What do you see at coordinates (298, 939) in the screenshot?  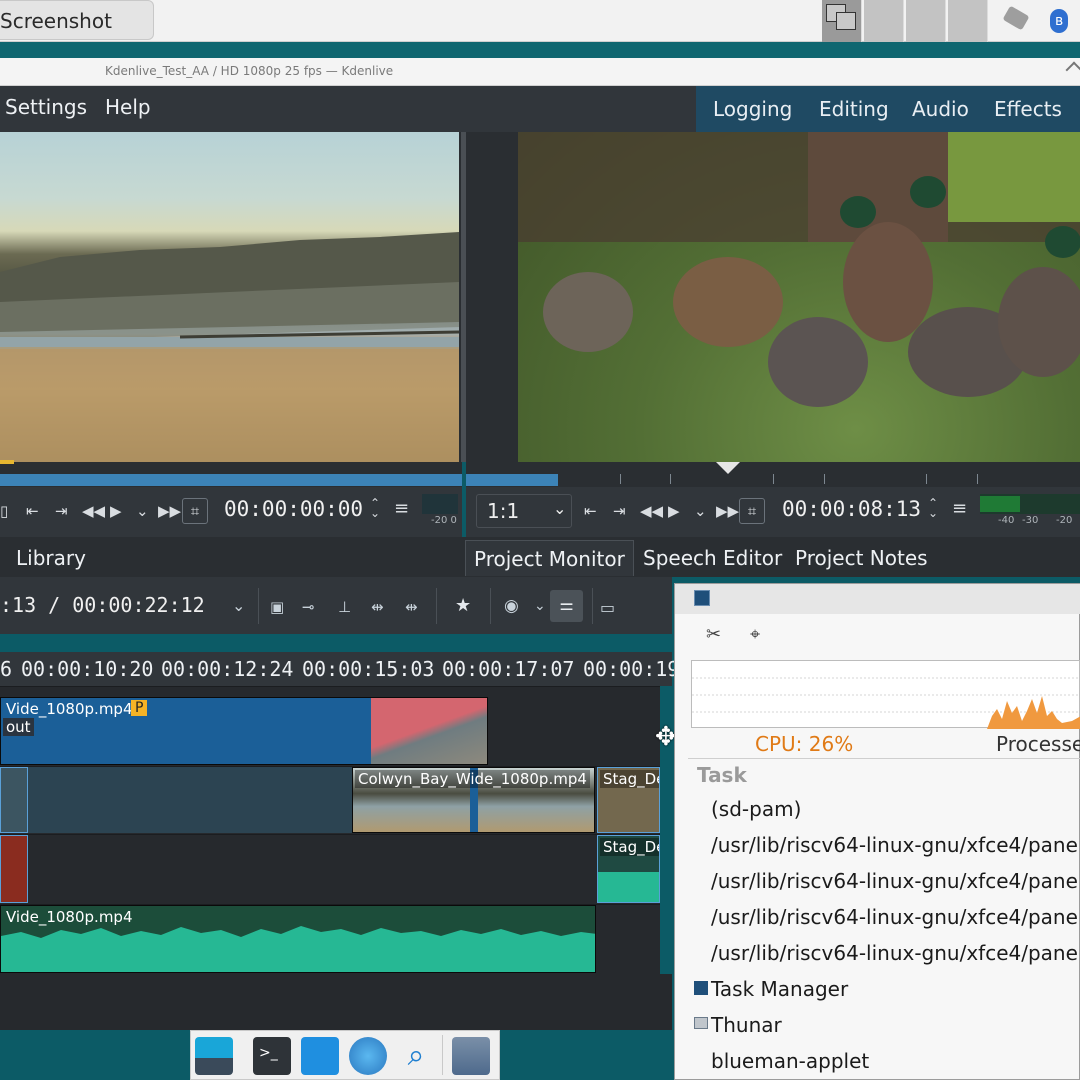 I see `clip-a2-main: Vide_1080p.mp4` at bounding box center [298, 939].